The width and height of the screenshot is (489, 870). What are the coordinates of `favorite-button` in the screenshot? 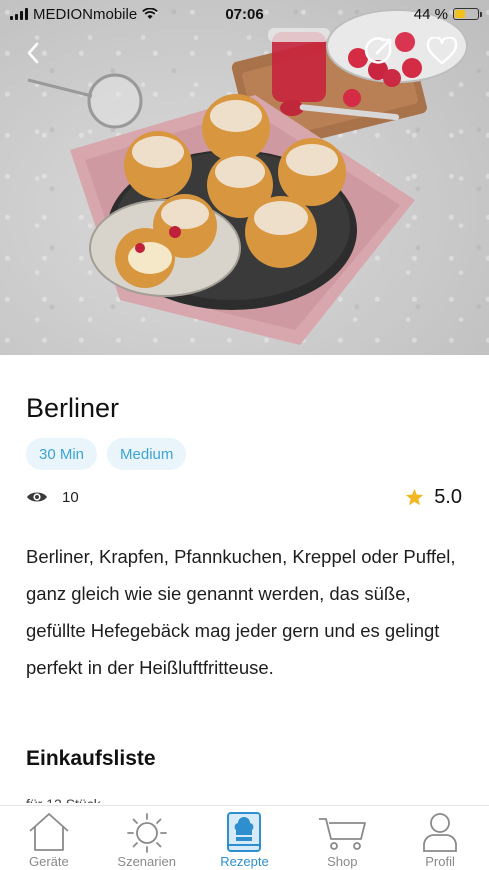 It's located at (442, 51).